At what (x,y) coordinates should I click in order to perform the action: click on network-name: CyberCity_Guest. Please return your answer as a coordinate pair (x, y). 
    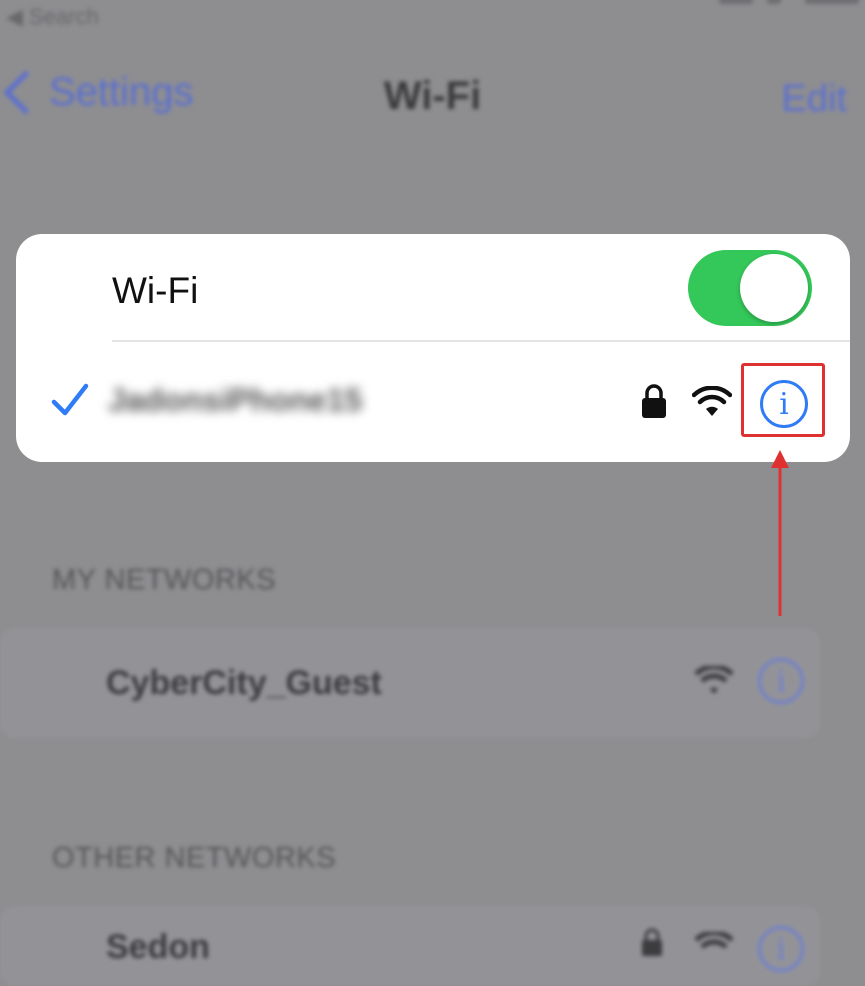
    Looking at the image, I should click on (244, 683).